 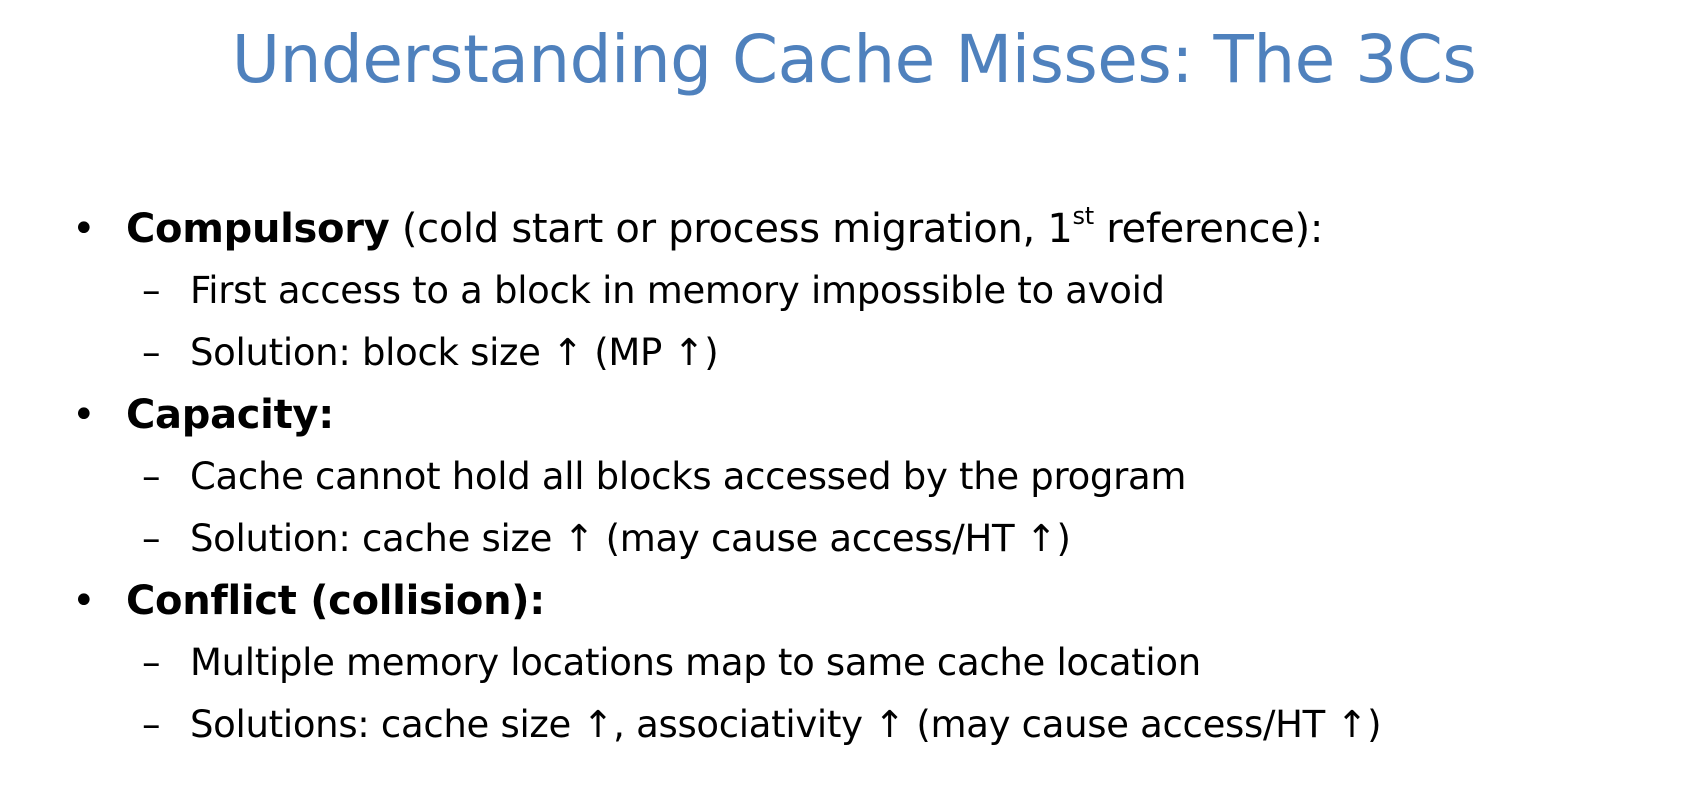 I want to click on bullet-detail: (cold start or process migration, 1, so click(x=731, y=229).